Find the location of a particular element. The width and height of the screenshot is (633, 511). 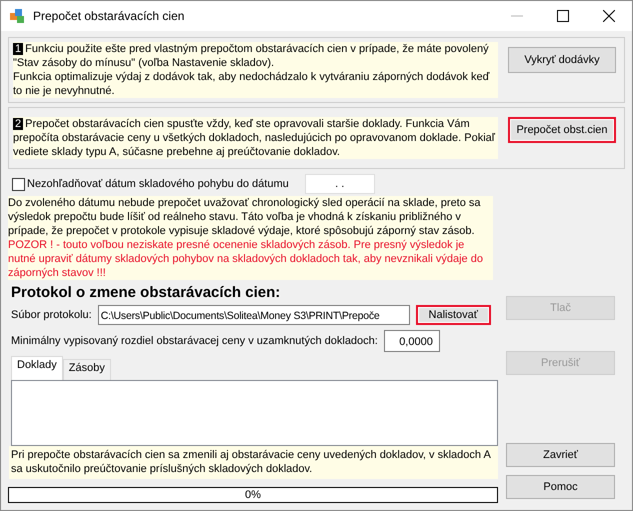

tab: Doklady is located at coordinates (37, 368).